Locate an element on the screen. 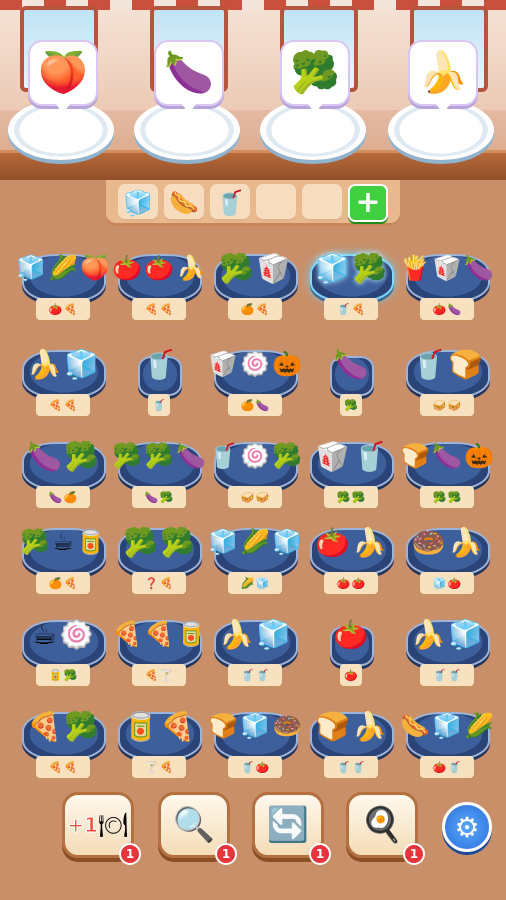  cooking-station: 🍟 🥡 🍆 🍅 🍆 is located at coordinates (447, 282).